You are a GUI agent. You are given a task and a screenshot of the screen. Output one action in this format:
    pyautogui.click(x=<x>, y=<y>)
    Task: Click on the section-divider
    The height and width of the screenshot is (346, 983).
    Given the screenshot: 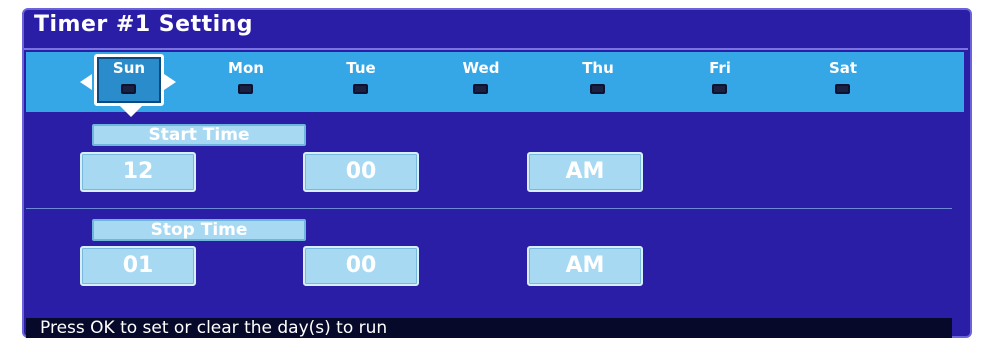 What is the action you would take?
    pyautogui.click(x=489, y=208)
    